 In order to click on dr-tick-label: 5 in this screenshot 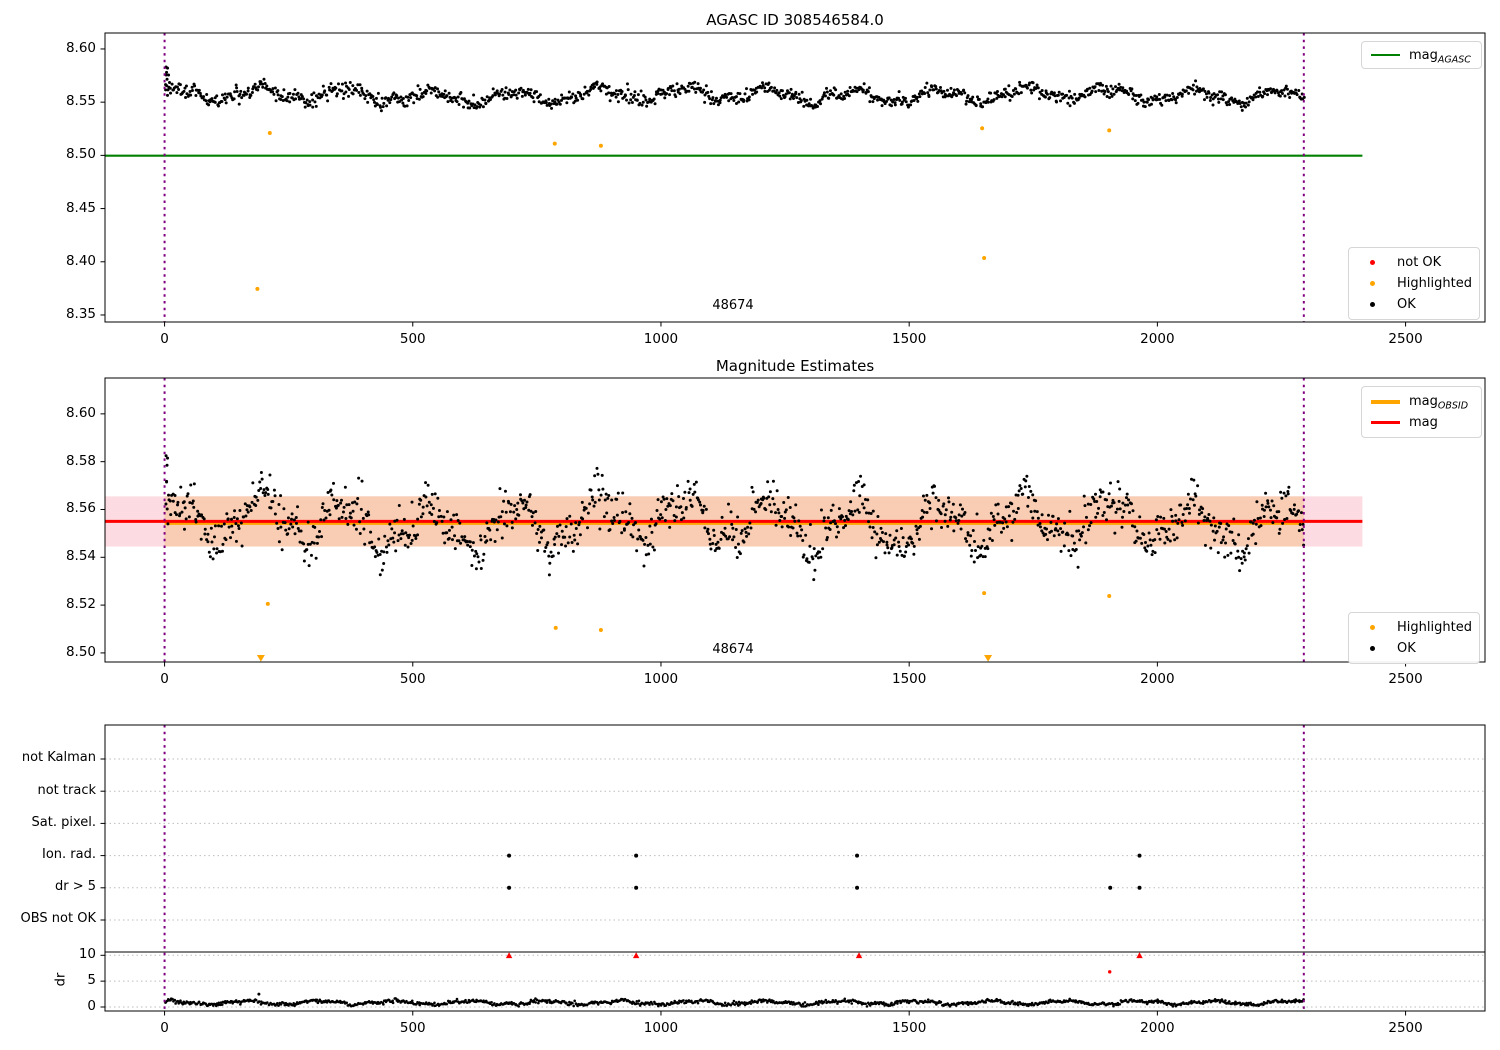, I will do `click(91, 980)`.